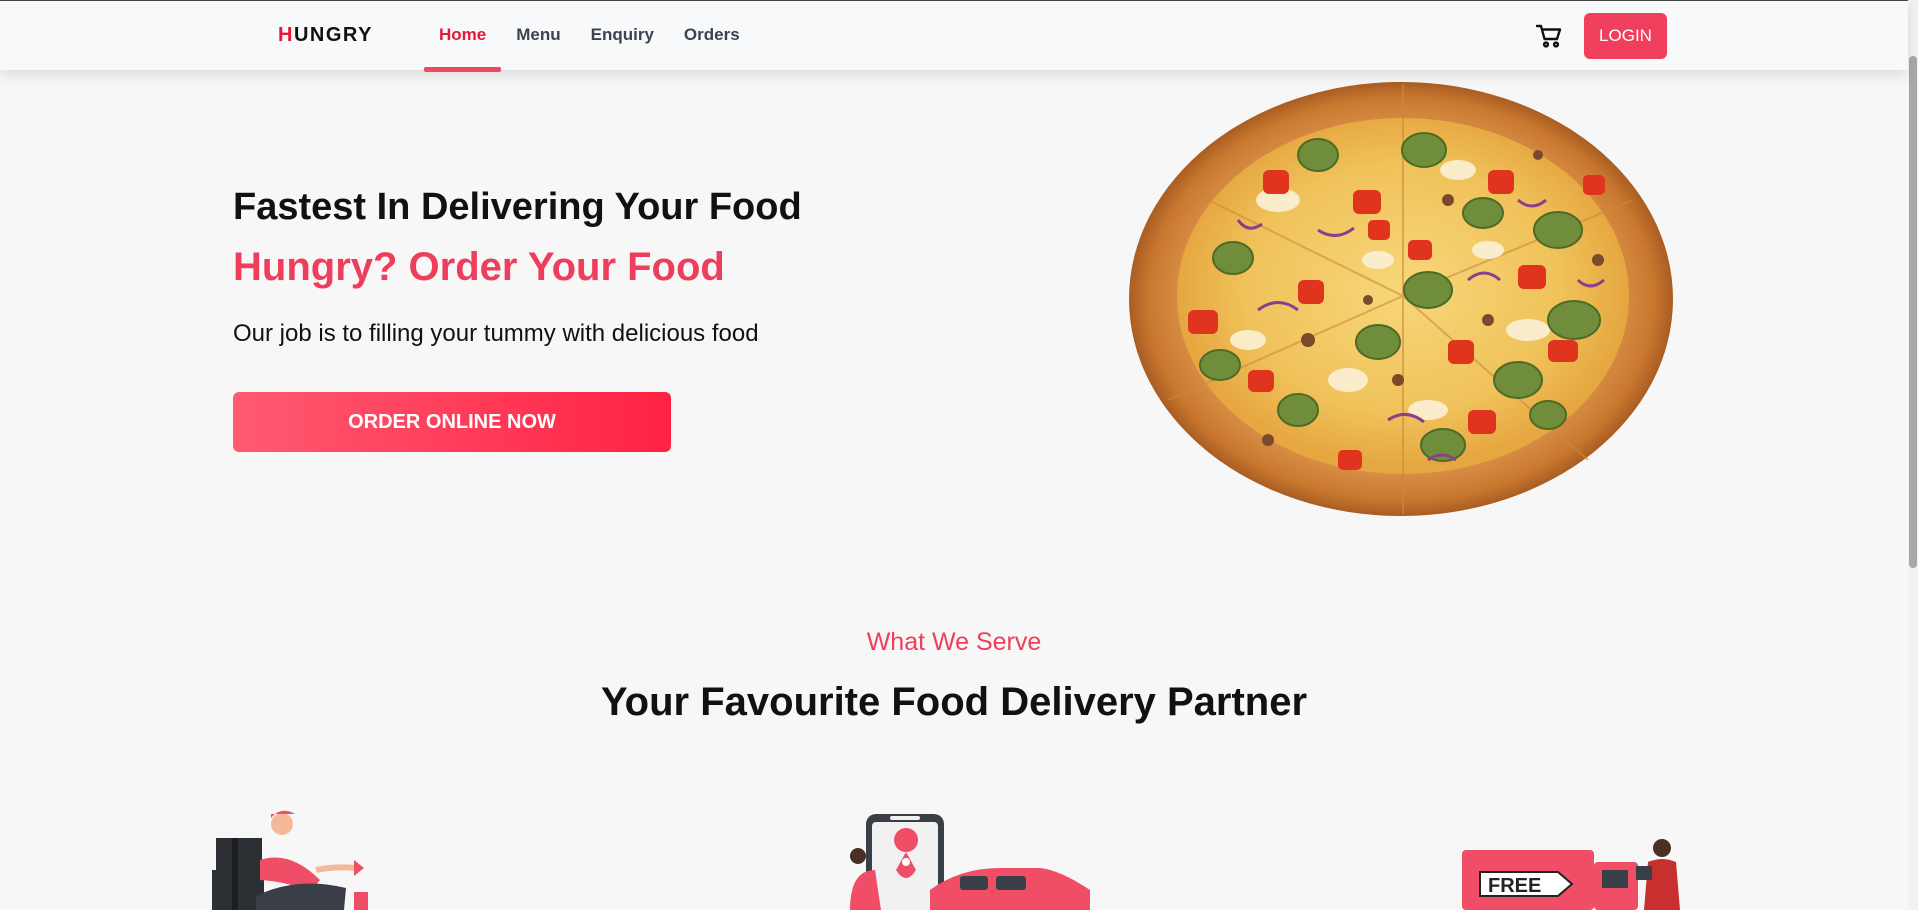 The height and width of the screenshot is (910, 1918). What do you see at coordinates (954, 642) in the screenshot?
I see `section-kicker: What We Serve` at bounding box center [954, 642].